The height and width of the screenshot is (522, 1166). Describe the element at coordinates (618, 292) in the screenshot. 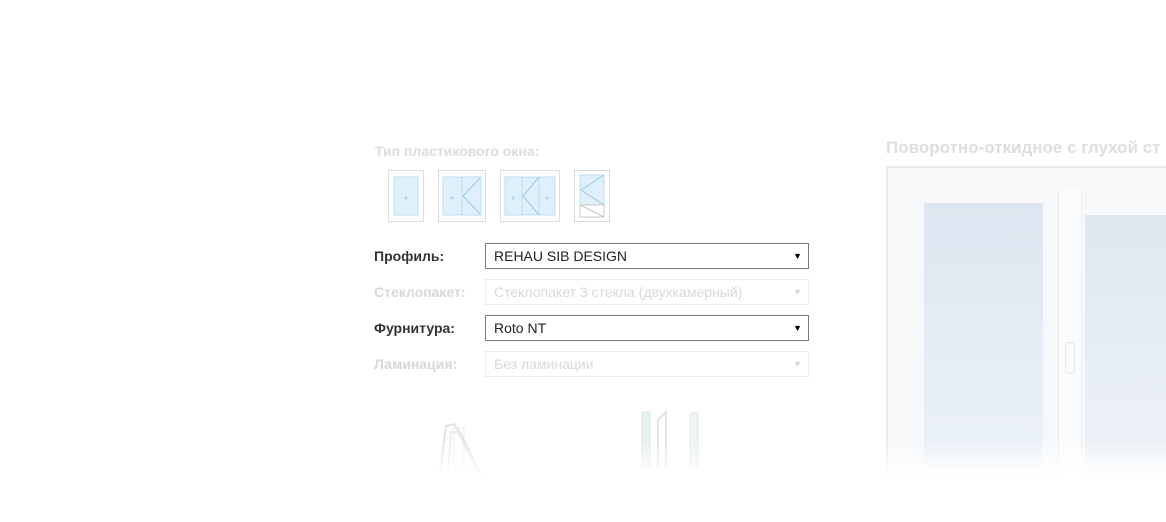

I see `glazing-select-value: Стеклопакет 3 стекла (двухкамерный)` at that location.